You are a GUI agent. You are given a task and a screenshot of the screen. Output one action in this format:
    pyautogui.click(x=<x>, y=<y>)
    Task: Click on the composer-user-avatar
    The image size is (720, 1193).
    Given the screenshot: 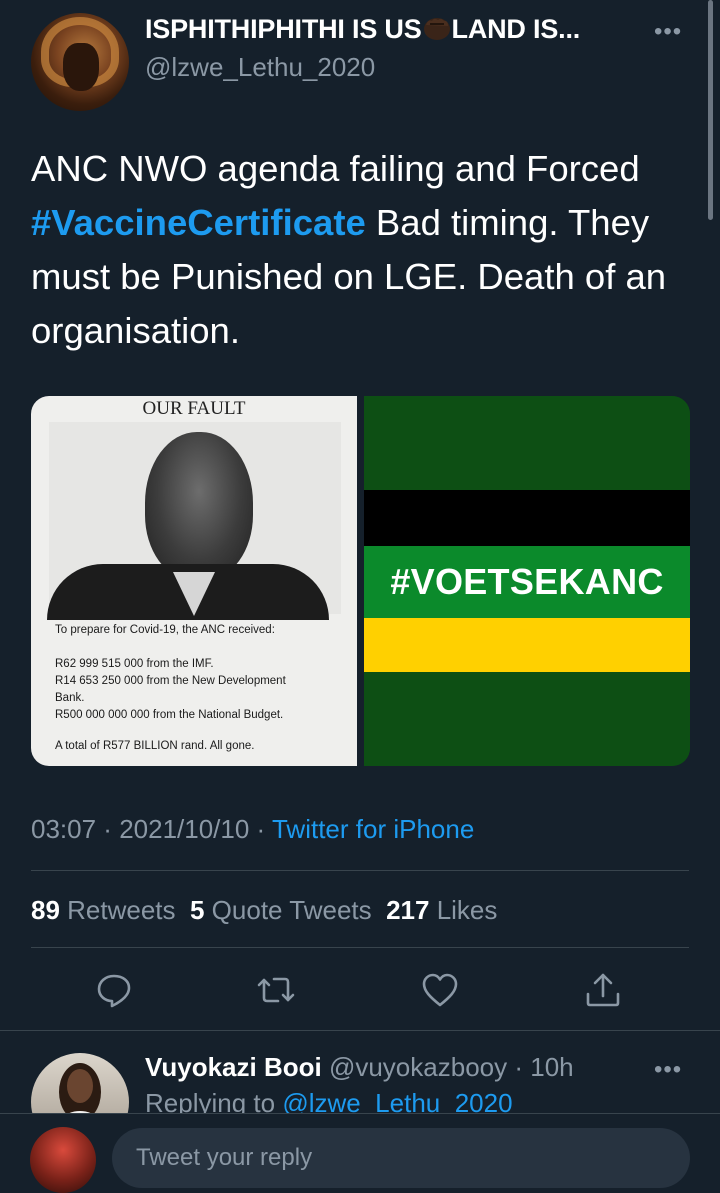 What is the action you would take?
    pyautogui.click(x=63, y=1160)
    